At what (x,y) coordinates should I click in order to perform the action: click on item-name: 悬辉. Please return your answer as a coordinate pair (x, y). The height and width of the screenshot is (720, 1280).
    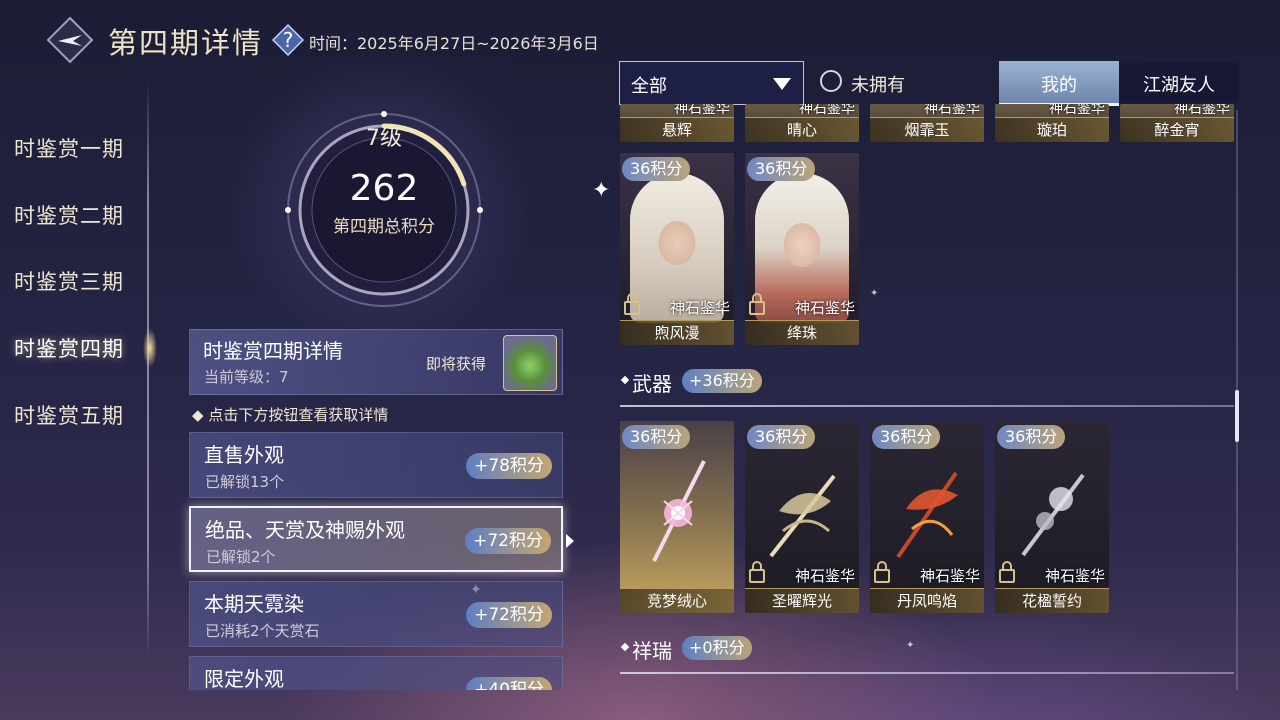
    Looking at the image, I should click on (677, 129).